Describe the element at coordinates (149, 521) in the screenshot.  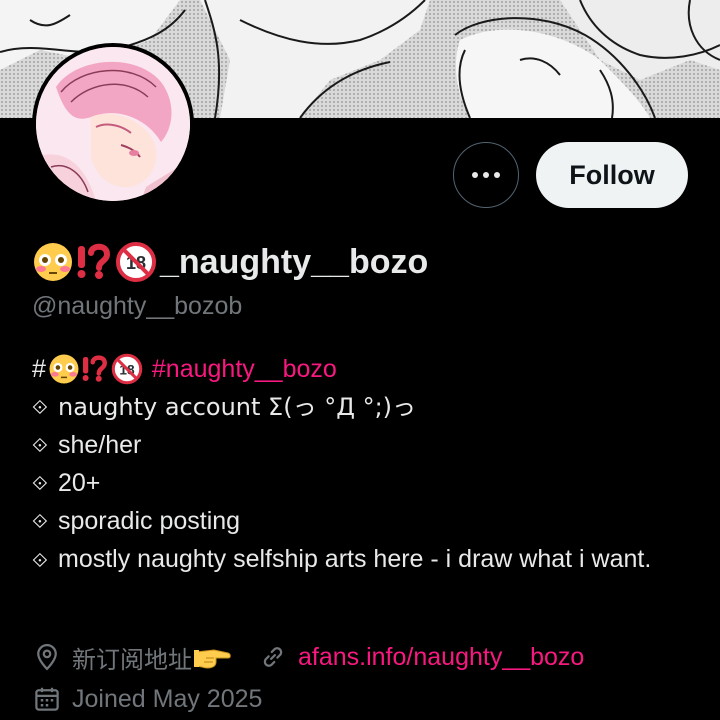
I see `bio-line-text: sporadic posting` at that location.